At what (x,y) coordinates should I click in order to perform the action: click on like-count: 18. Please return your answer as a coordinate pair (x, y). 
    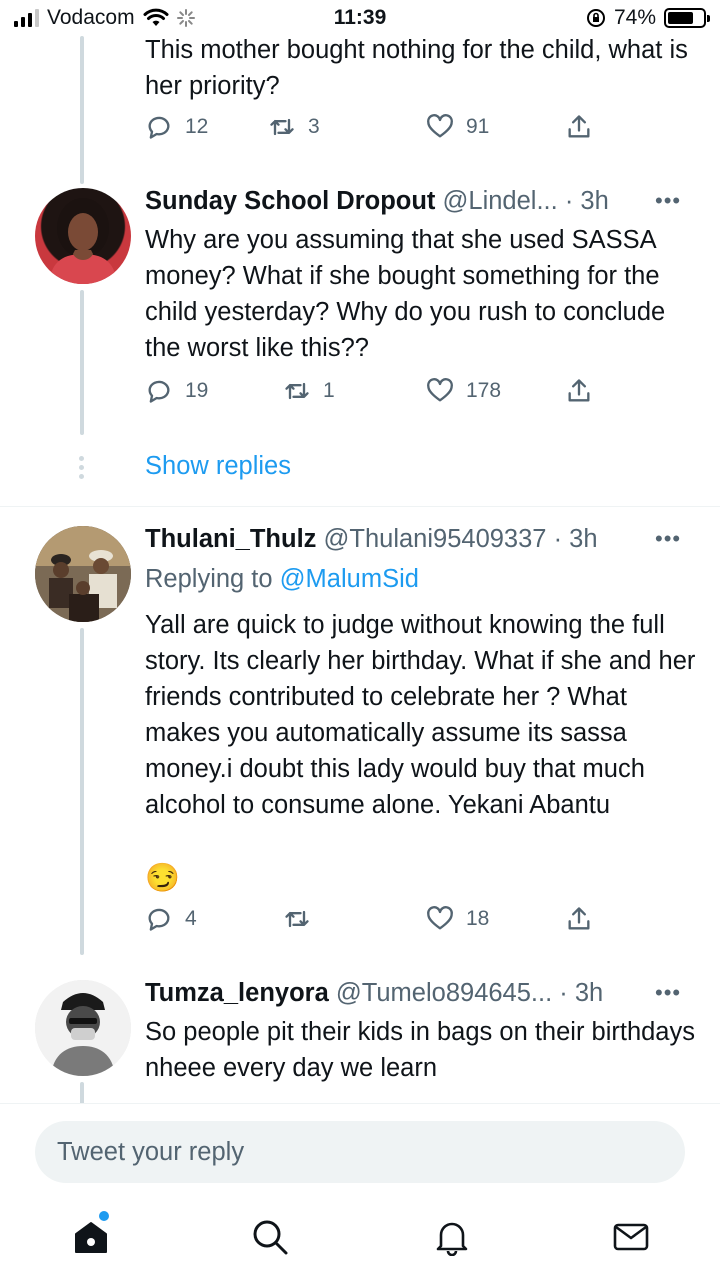
    Looking at the image, I should click on (478, 918).